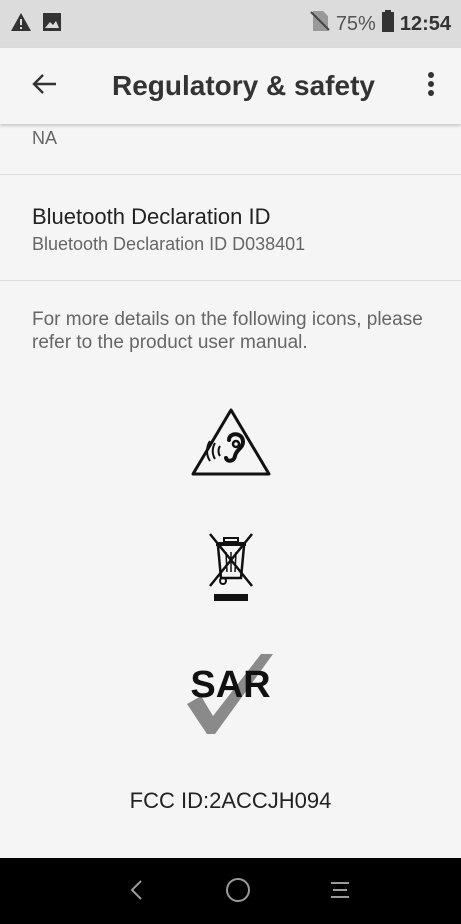 The height and width of the screenshot is (924, 461). I want to click on nav-back-button, so click(137, 892).